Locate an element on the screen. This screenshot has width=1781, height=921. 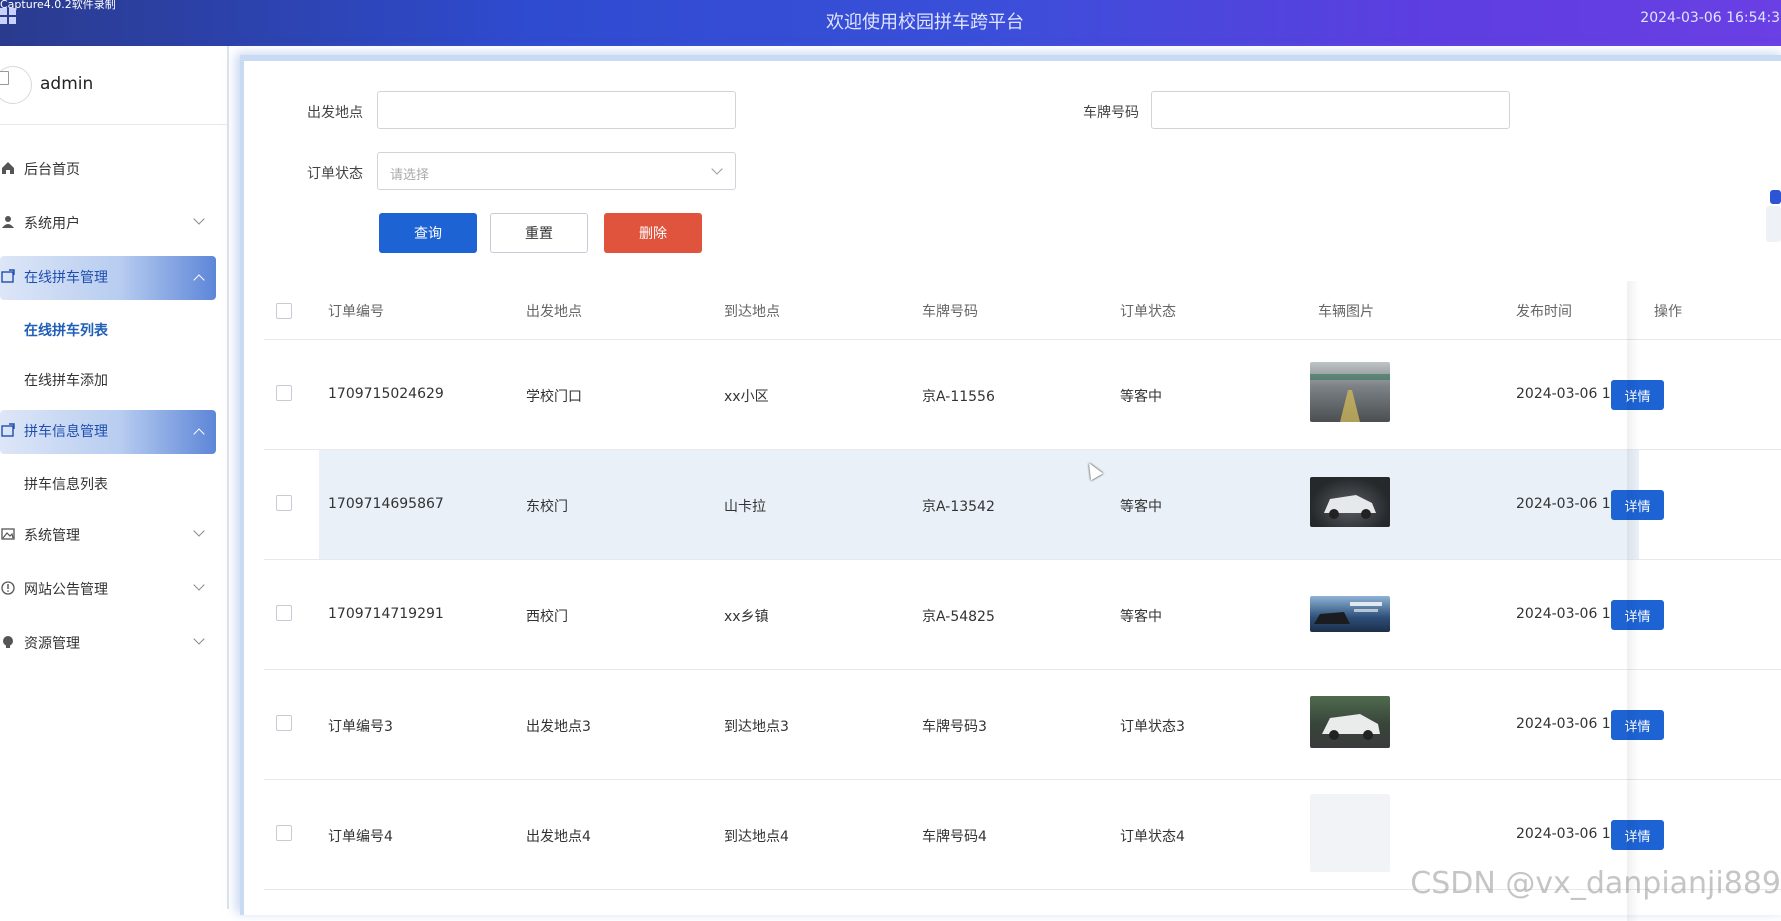
page-title: 欢迎使用校园拼车跨平台 is located at coordinates (925, 22).